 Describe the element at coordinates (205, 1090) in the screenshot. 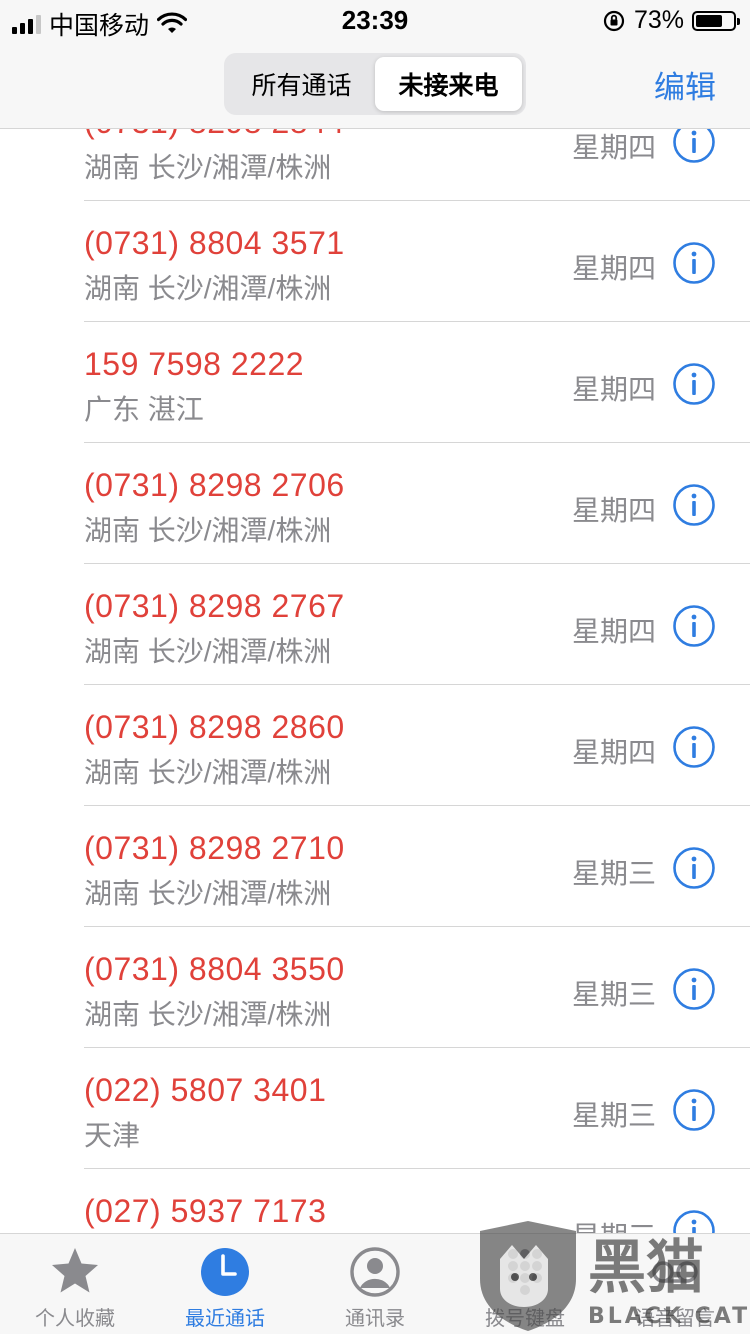

I see `call-number: (022) 5807 3401` at that location.